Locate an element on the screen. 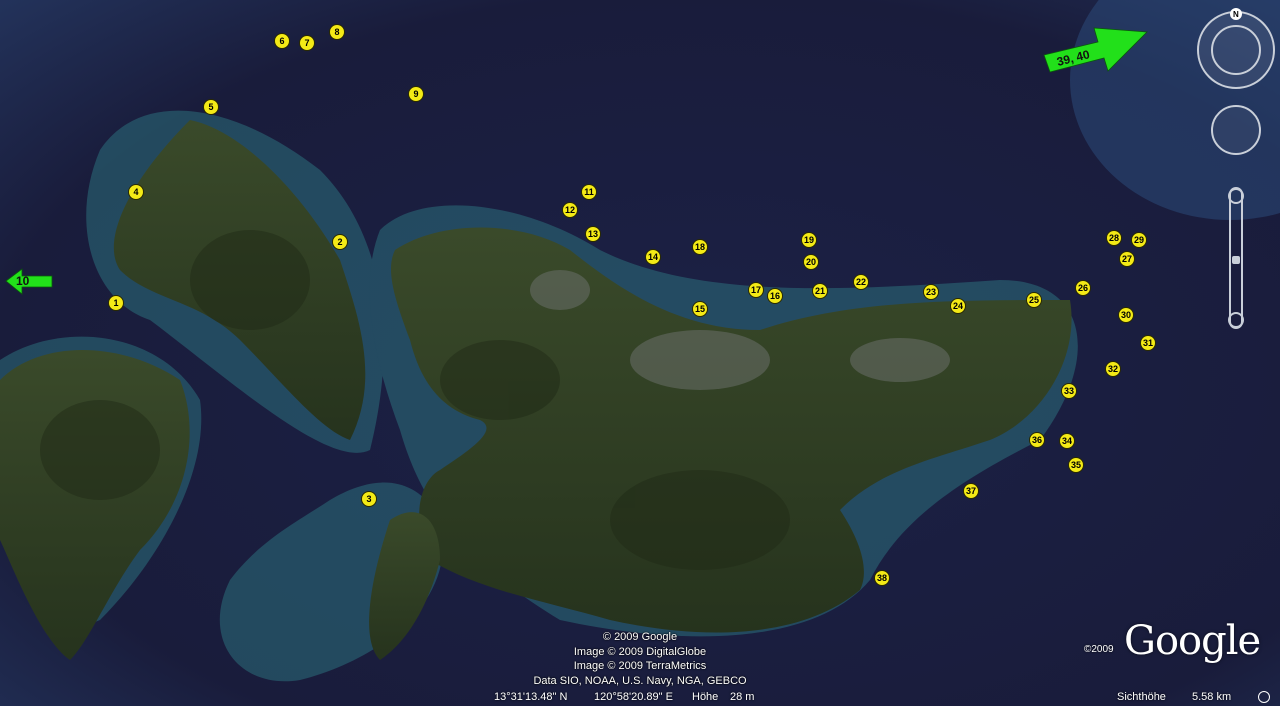 This screenshot has width=1280, height=706. compass-north-label: N is located at coordinates (1236, 14).